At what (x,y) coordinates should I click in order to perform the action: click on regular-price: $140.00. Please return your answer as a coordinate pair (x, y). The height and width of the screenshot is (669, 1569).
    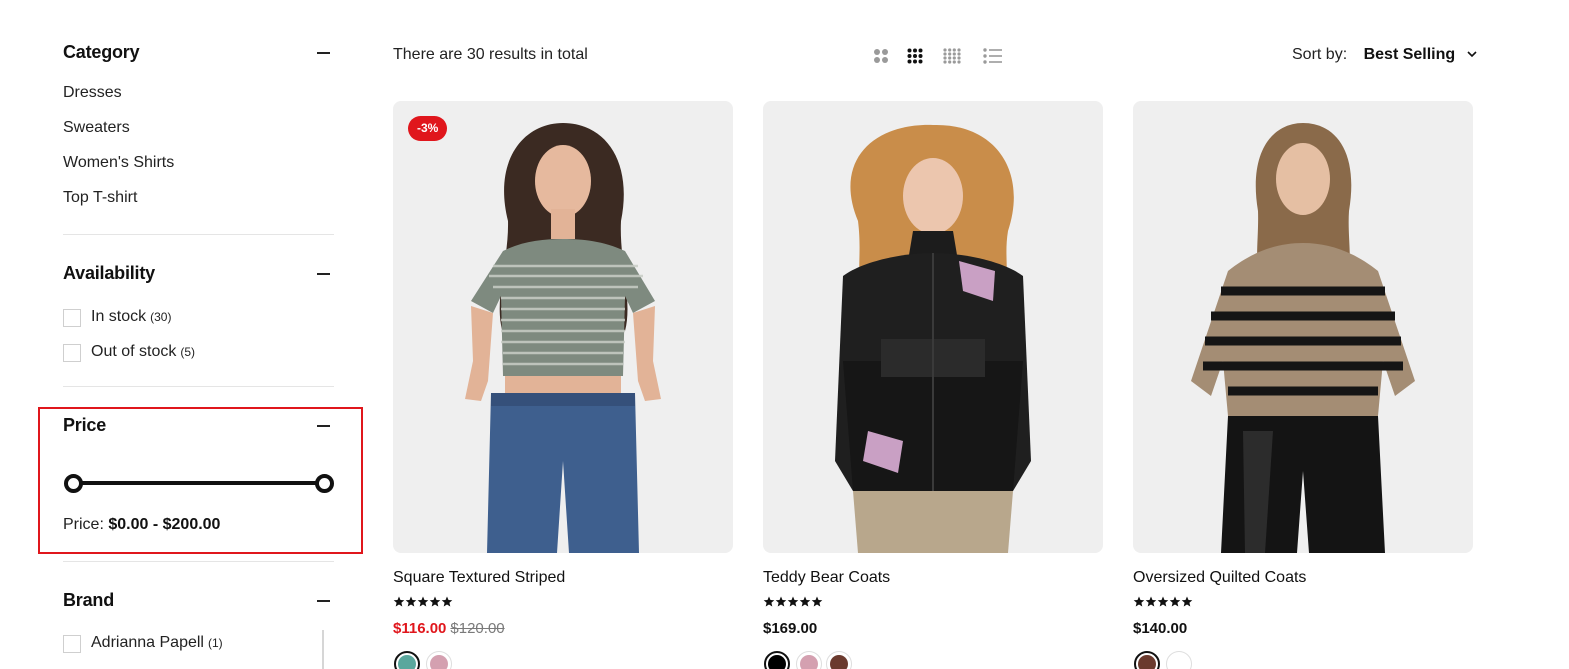
    Looking at the image, I should click on (1160, 628).